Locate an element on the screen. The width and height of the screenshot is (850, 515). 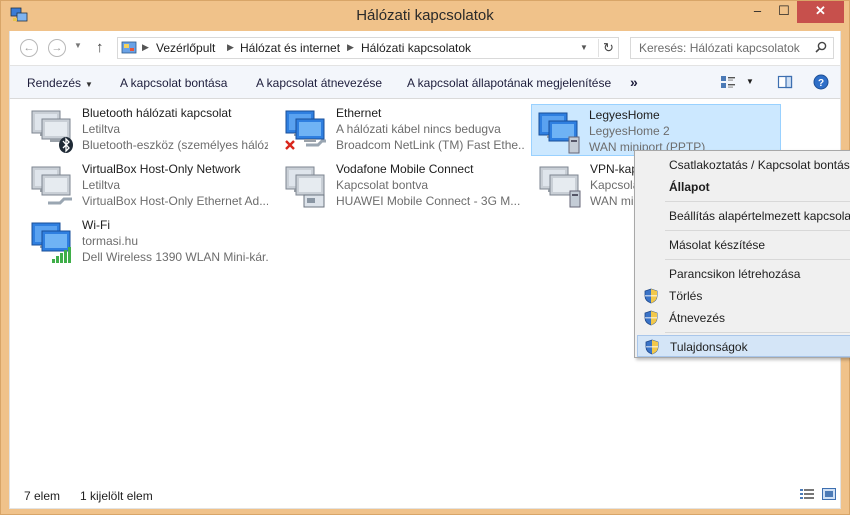
refresh-icon: ↻ is located at coordinates (608, 48).